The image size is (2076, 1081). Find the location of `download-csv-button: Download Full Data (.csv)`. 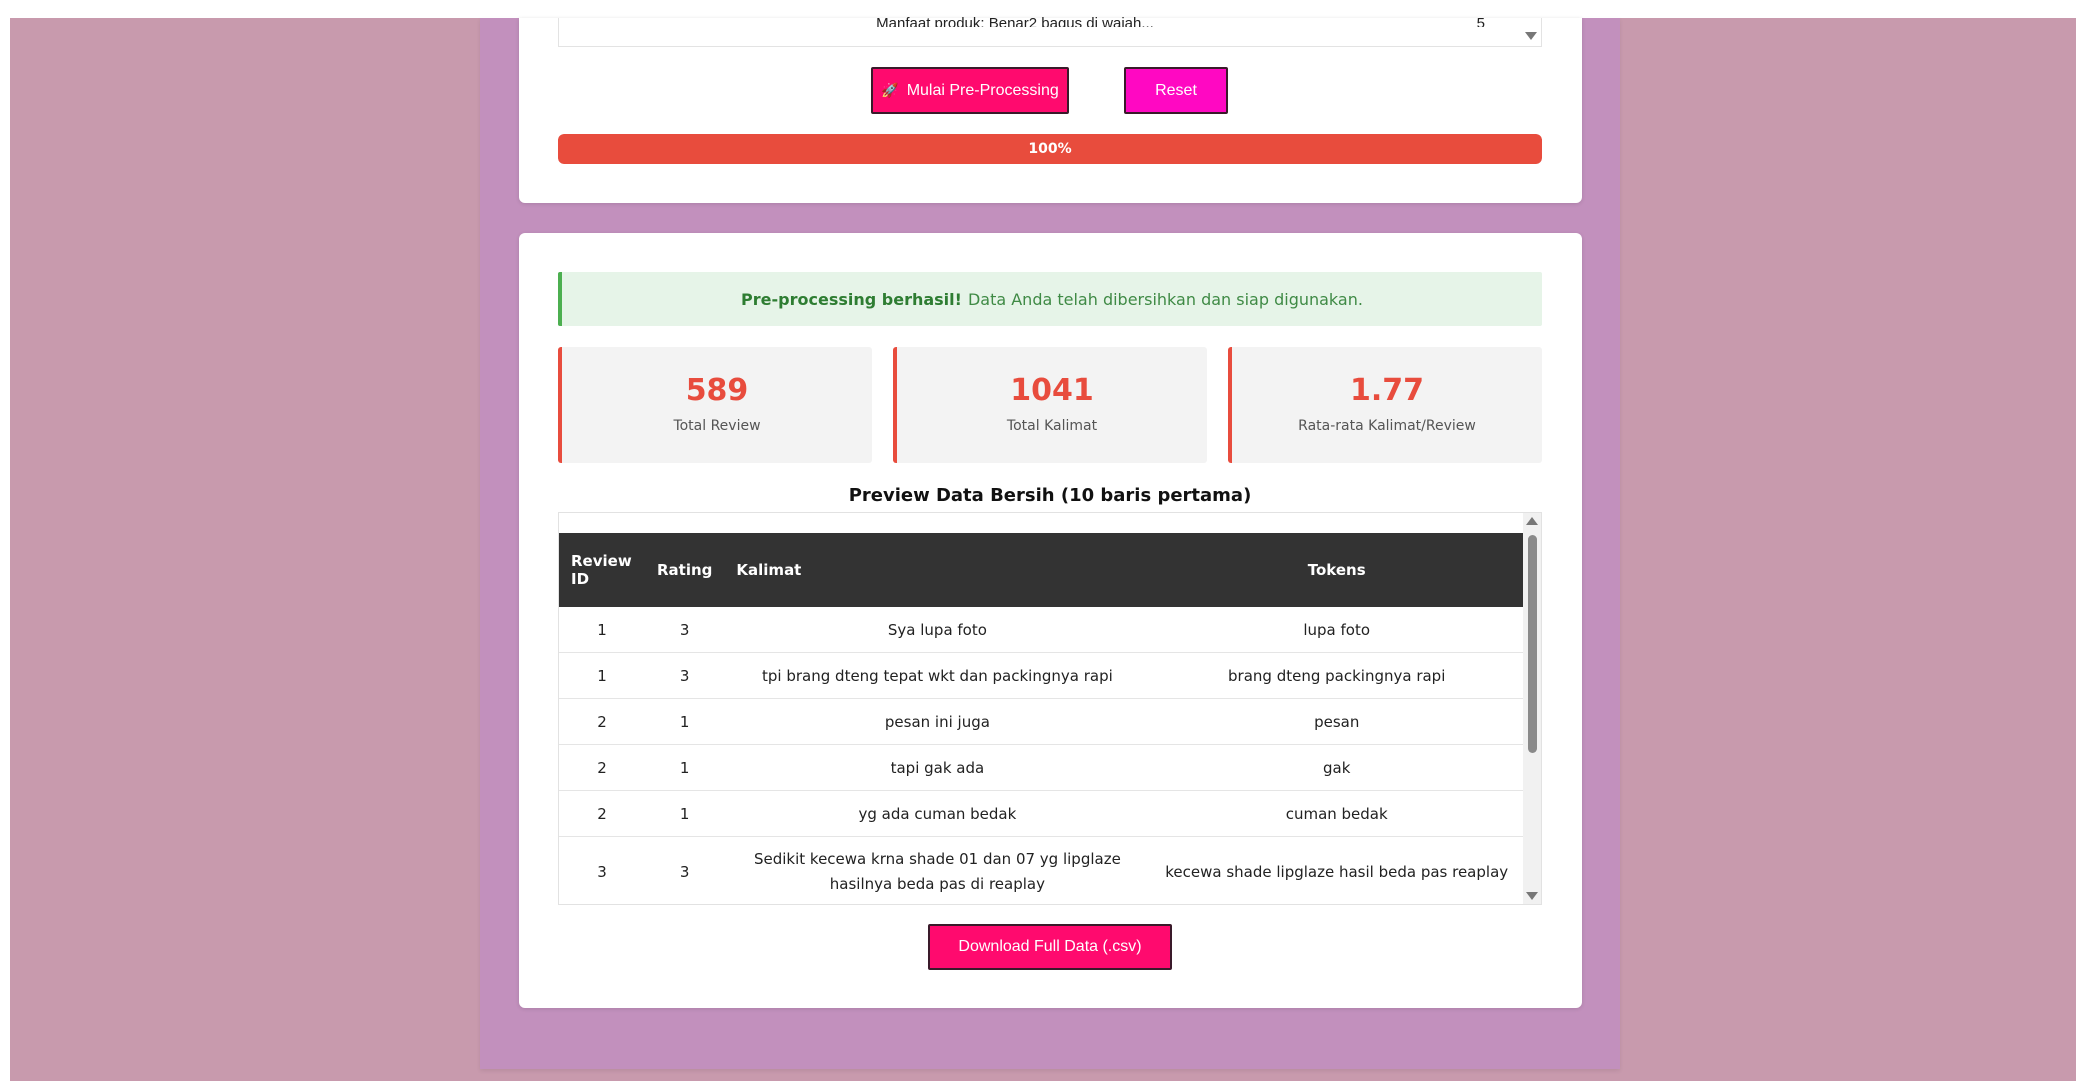

download-csv-button: Download Full Data (.csv) is located at coordinates (1050, 947).